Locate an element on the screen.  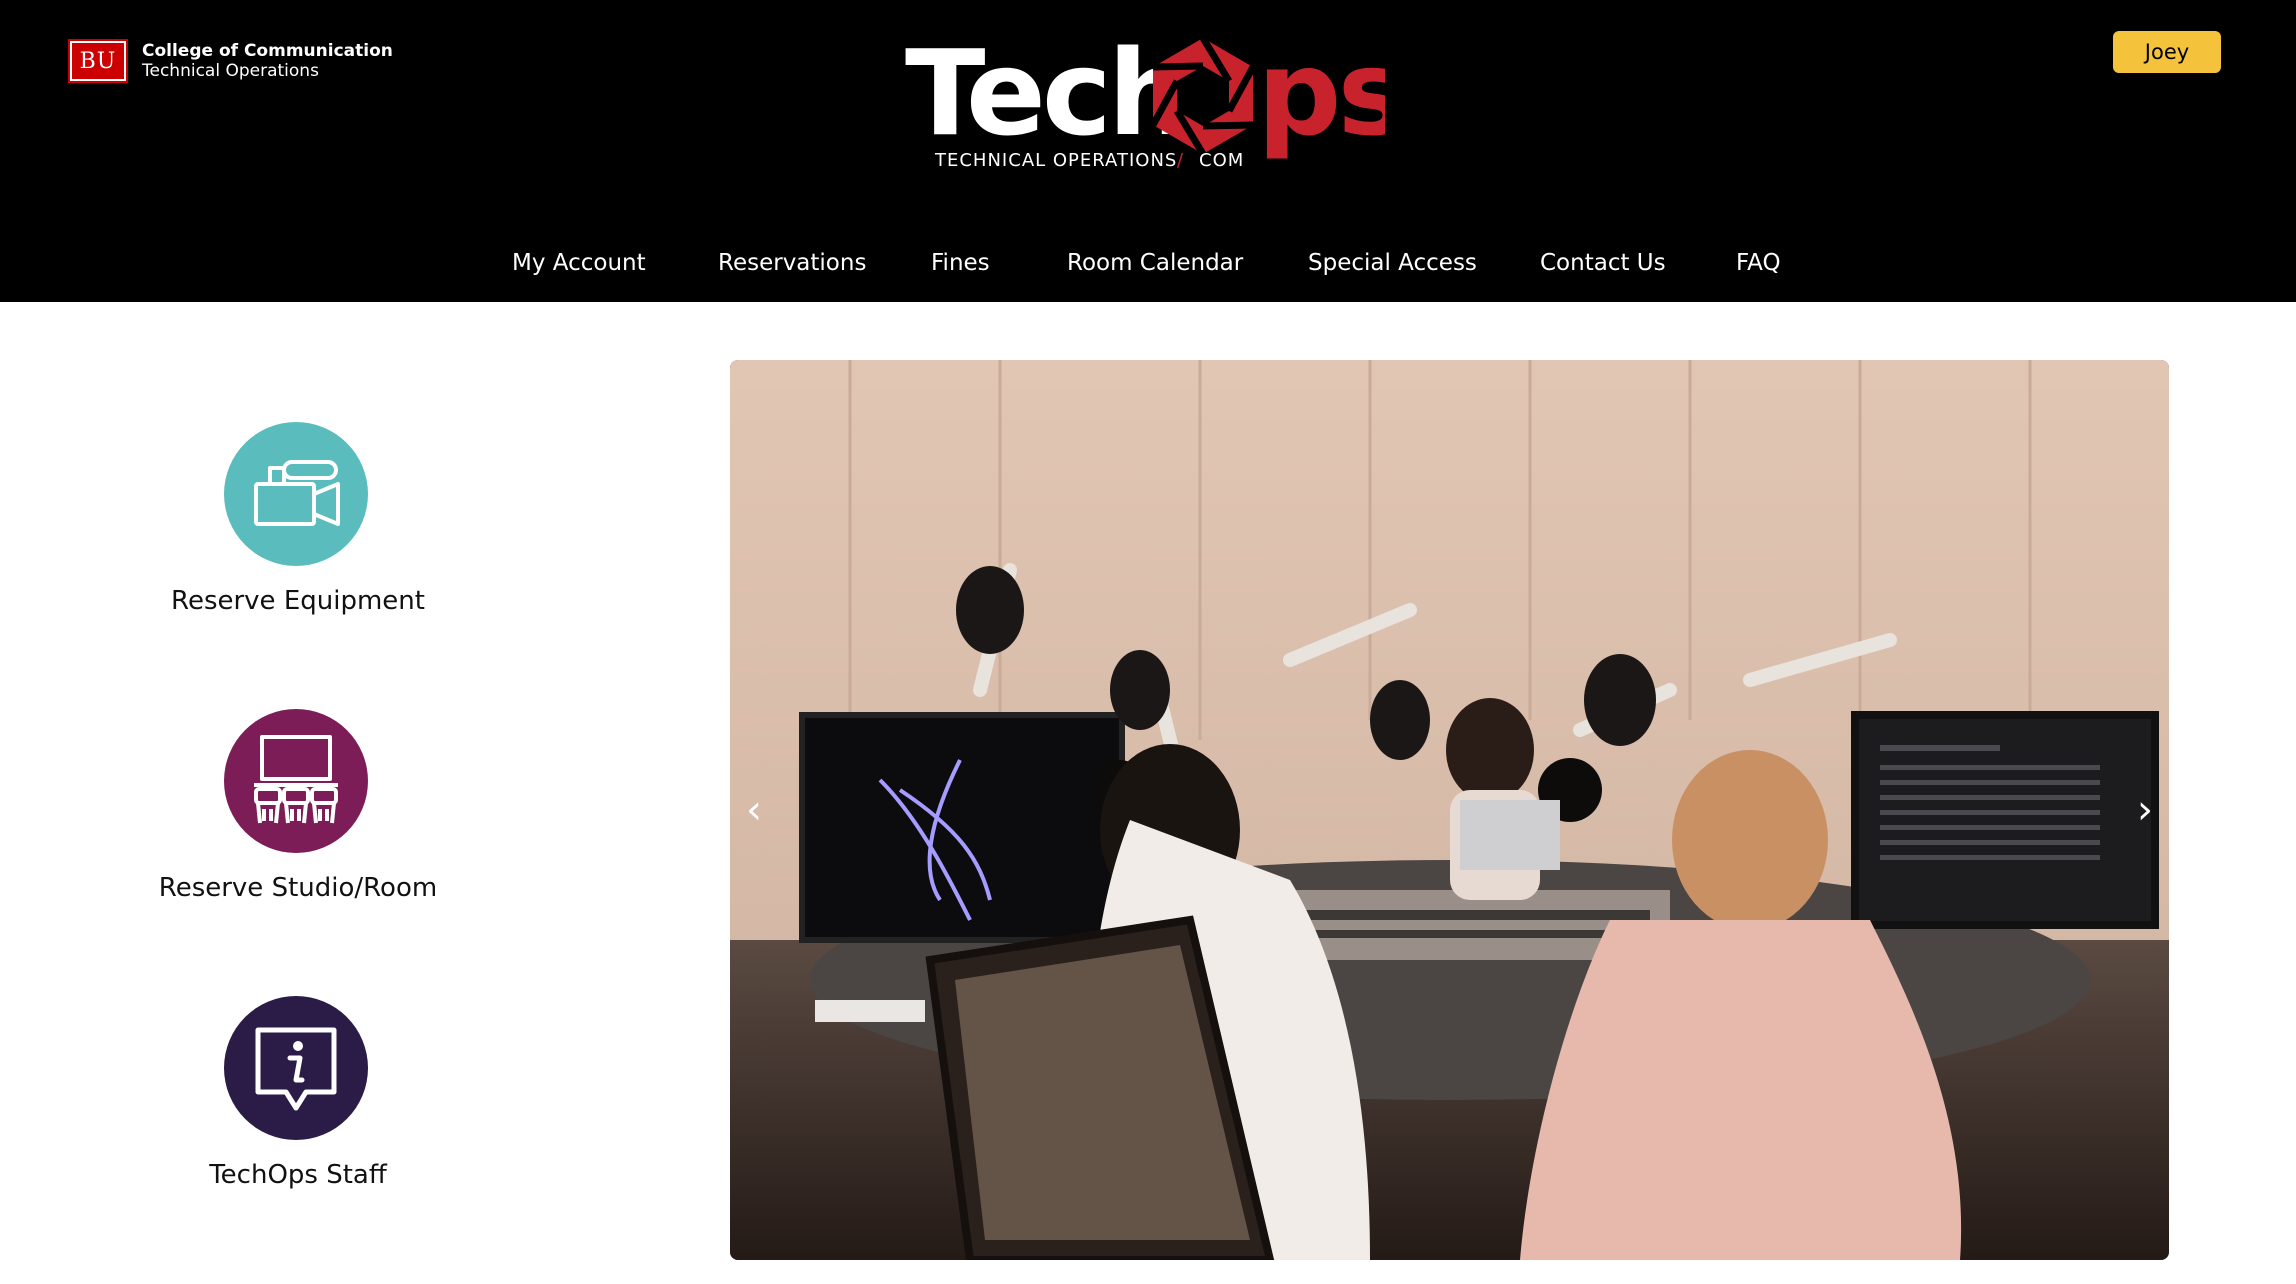
logo-tagline-right: COM is located at coordinates (1221, 160).